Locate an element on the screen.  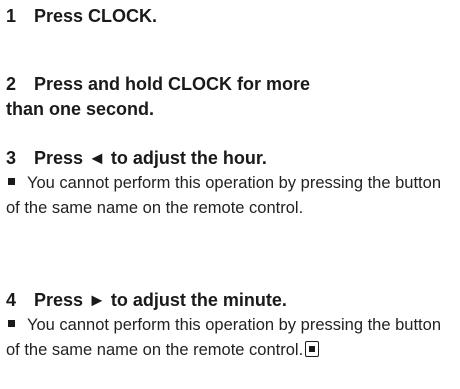
step-number: 3 is located at coordinates (11, 158).